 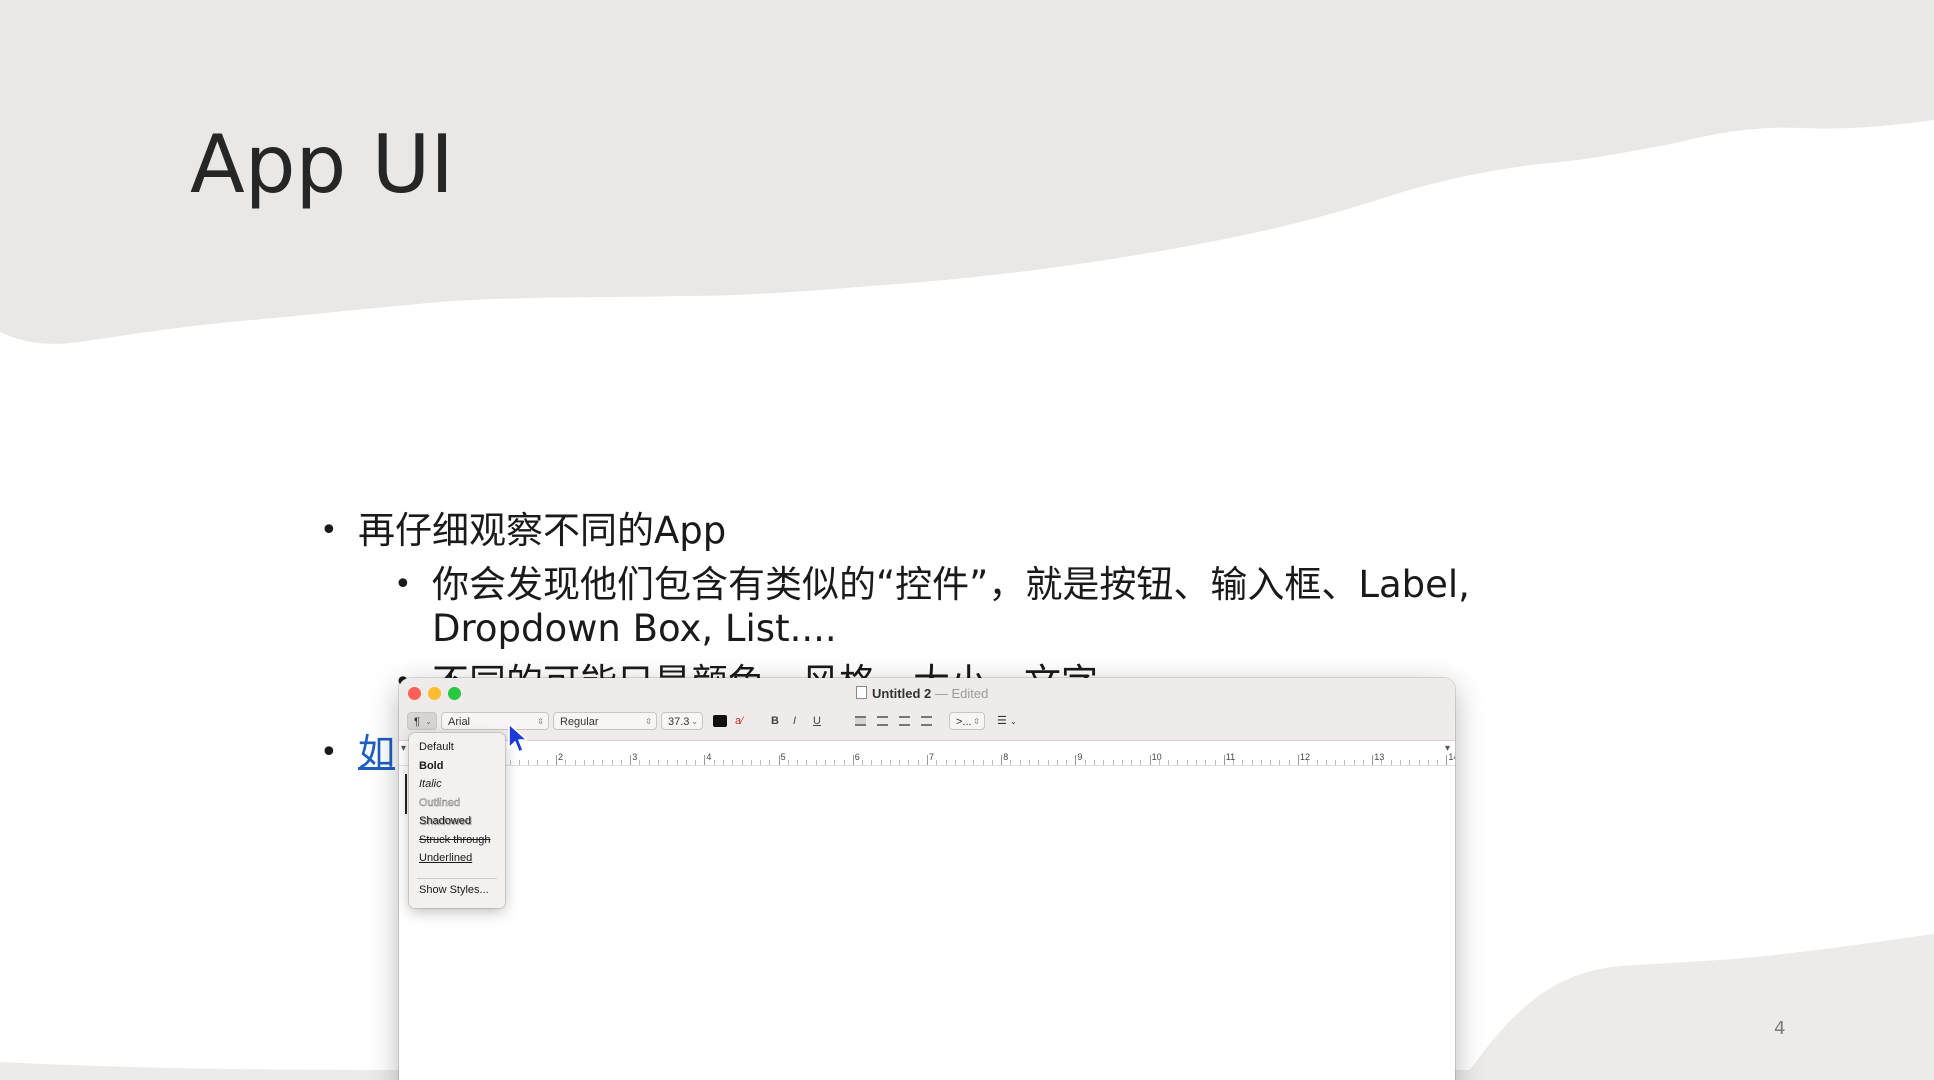 I want to click on document-icon, so click(x=861, y=692).